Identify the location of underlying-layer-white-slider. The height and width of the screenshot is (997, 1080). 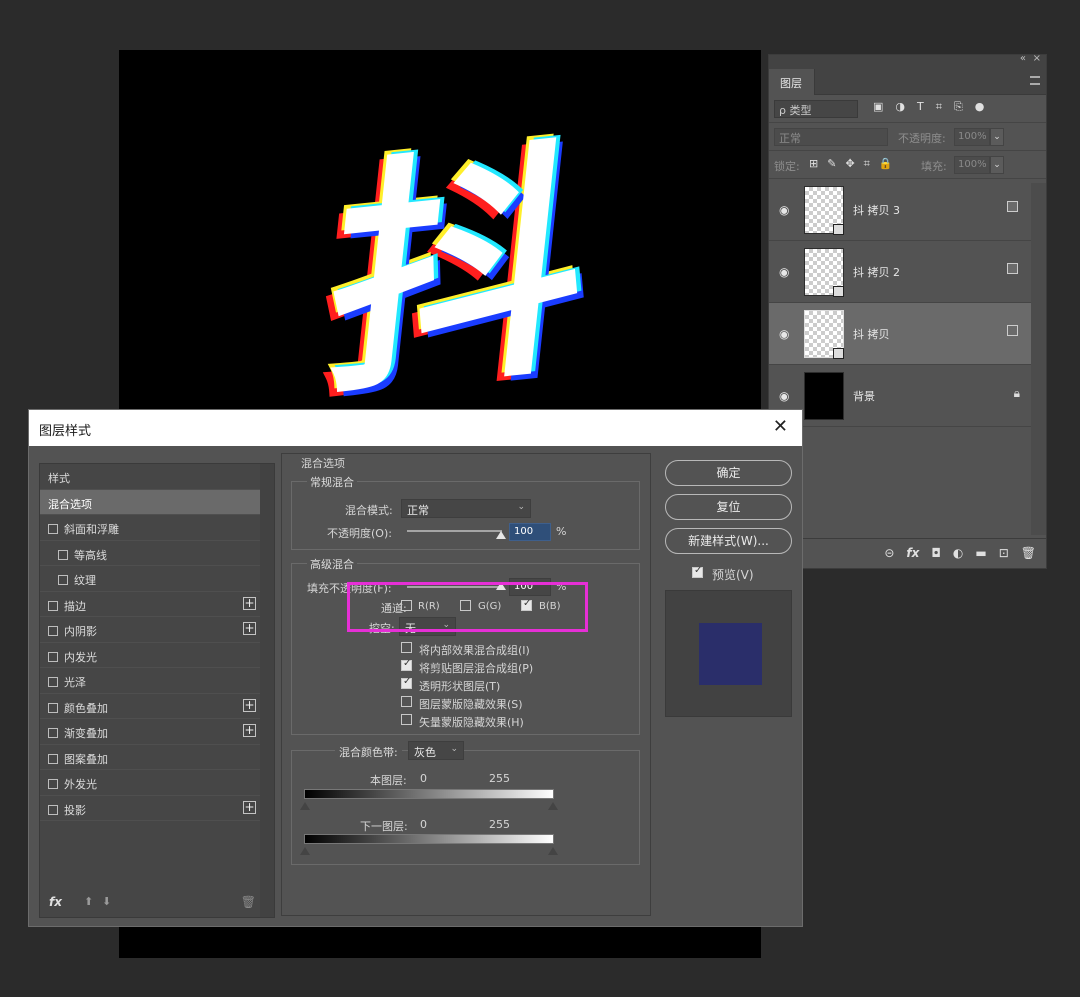
(553, 851).